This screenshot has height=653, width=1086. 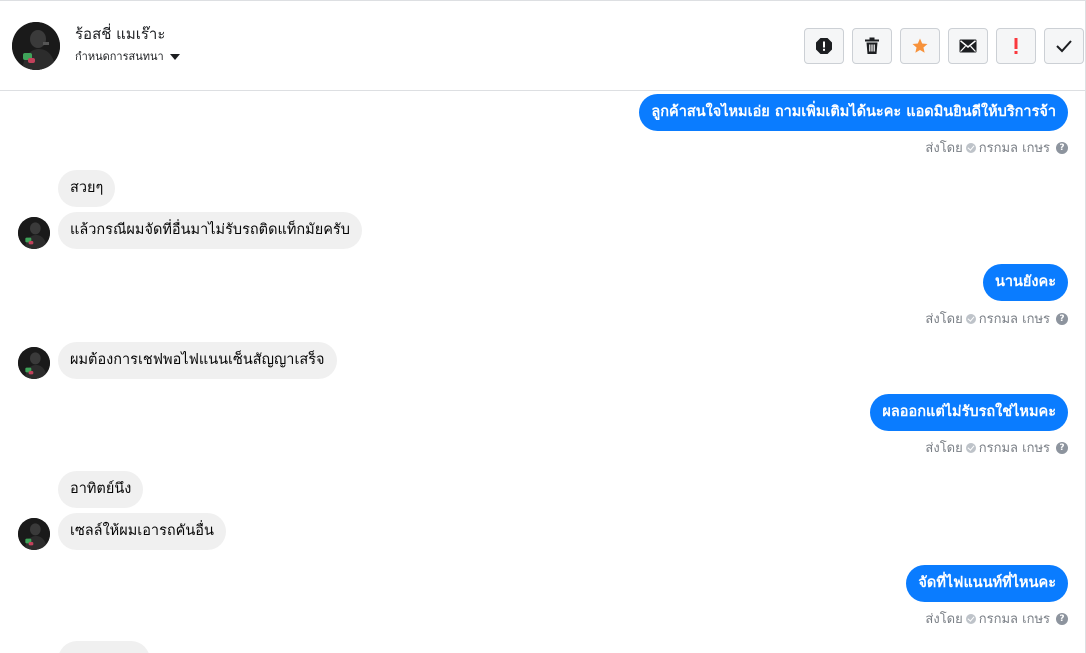 I want to click on follow-up-button, so click(x=1016, y=46).